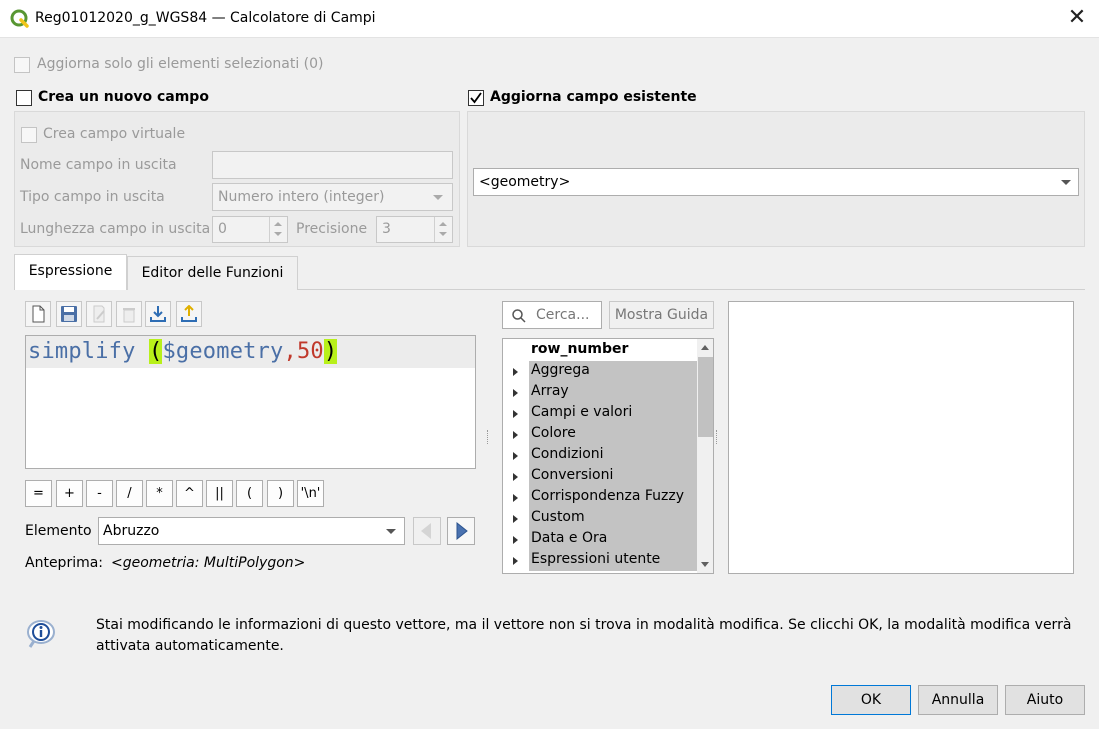  I want to click on triangle-right-icon, so click(462, 531).